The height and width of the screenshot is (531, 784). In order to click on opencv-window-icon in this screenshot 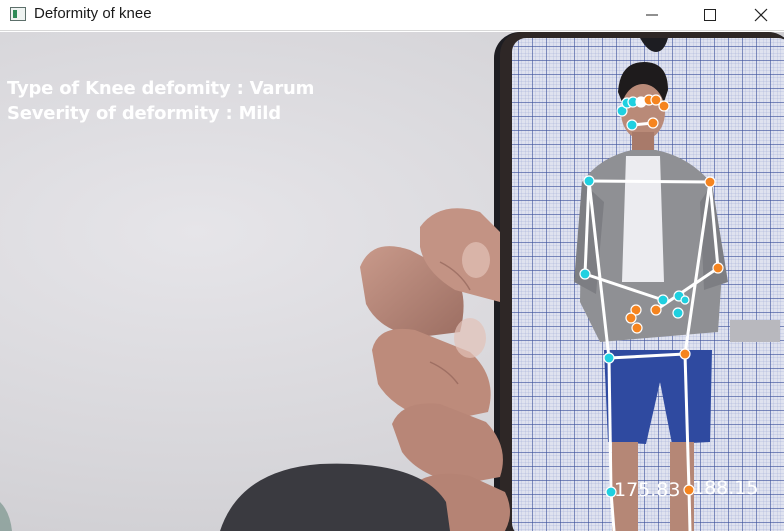, I will do `click(18, 14)`.